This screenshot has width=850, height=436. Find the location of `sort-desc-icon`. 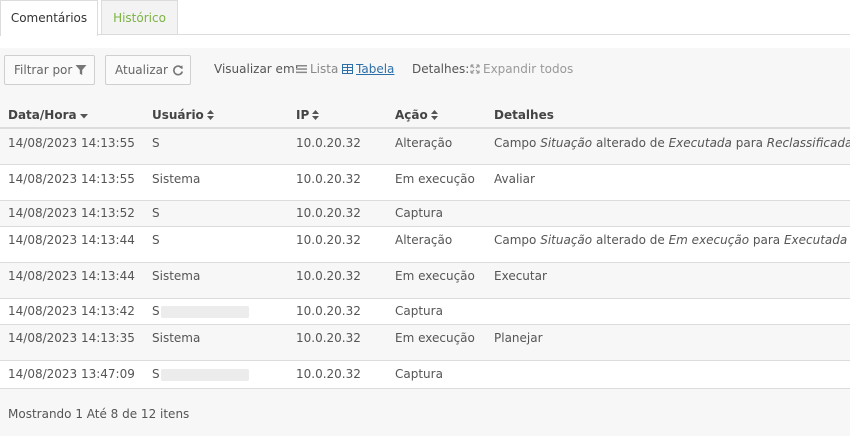

sort-desc-icon is located at coordinates (83, 116).